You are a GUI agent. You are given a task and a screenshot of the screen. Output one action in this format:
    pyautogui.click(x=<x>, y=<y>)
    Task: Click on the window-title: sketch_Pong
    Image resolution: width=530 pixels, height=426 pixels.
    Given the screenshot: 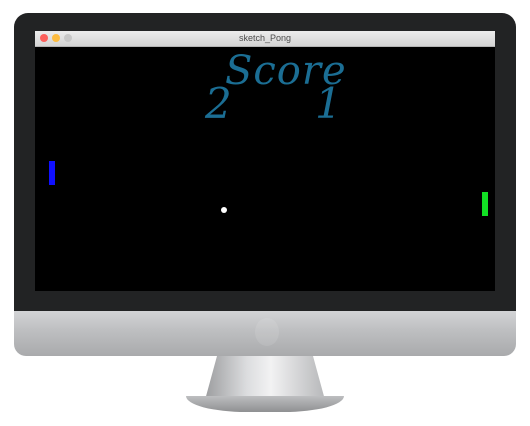 What is the action you would take?
    pyautogui.click(x=265, y=38)
    